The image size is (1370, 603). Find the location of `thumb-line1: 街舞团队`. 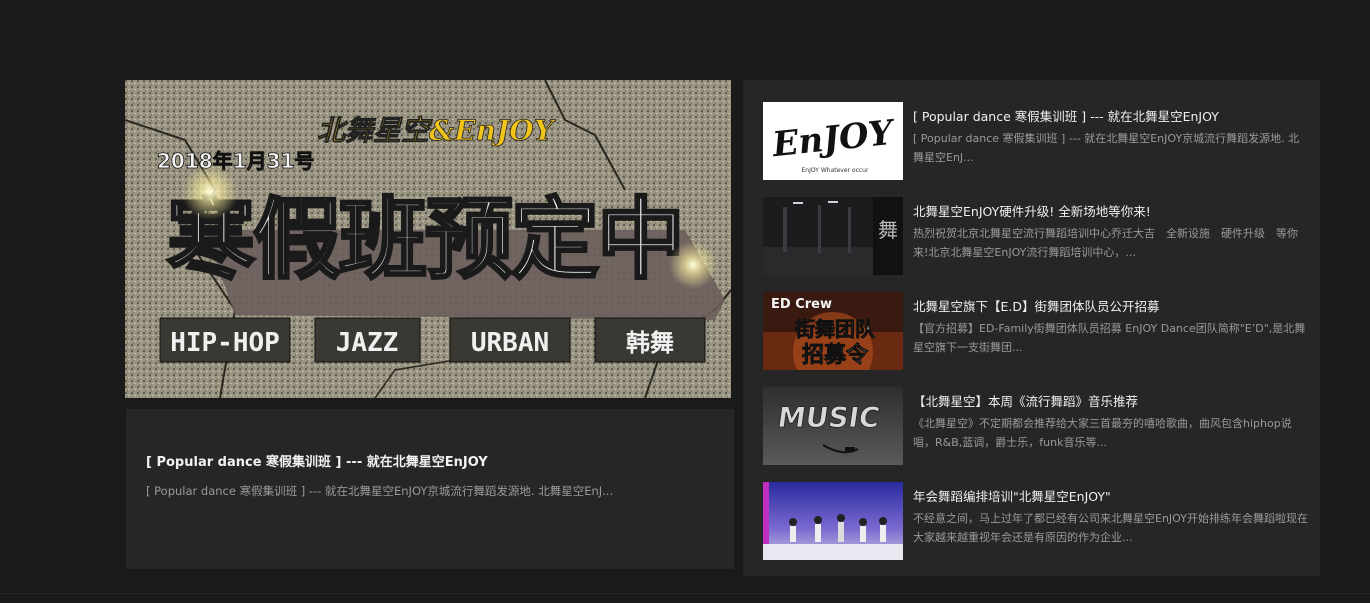

thumb-line1: 街舞团队 is located at coordinates (835, 329).